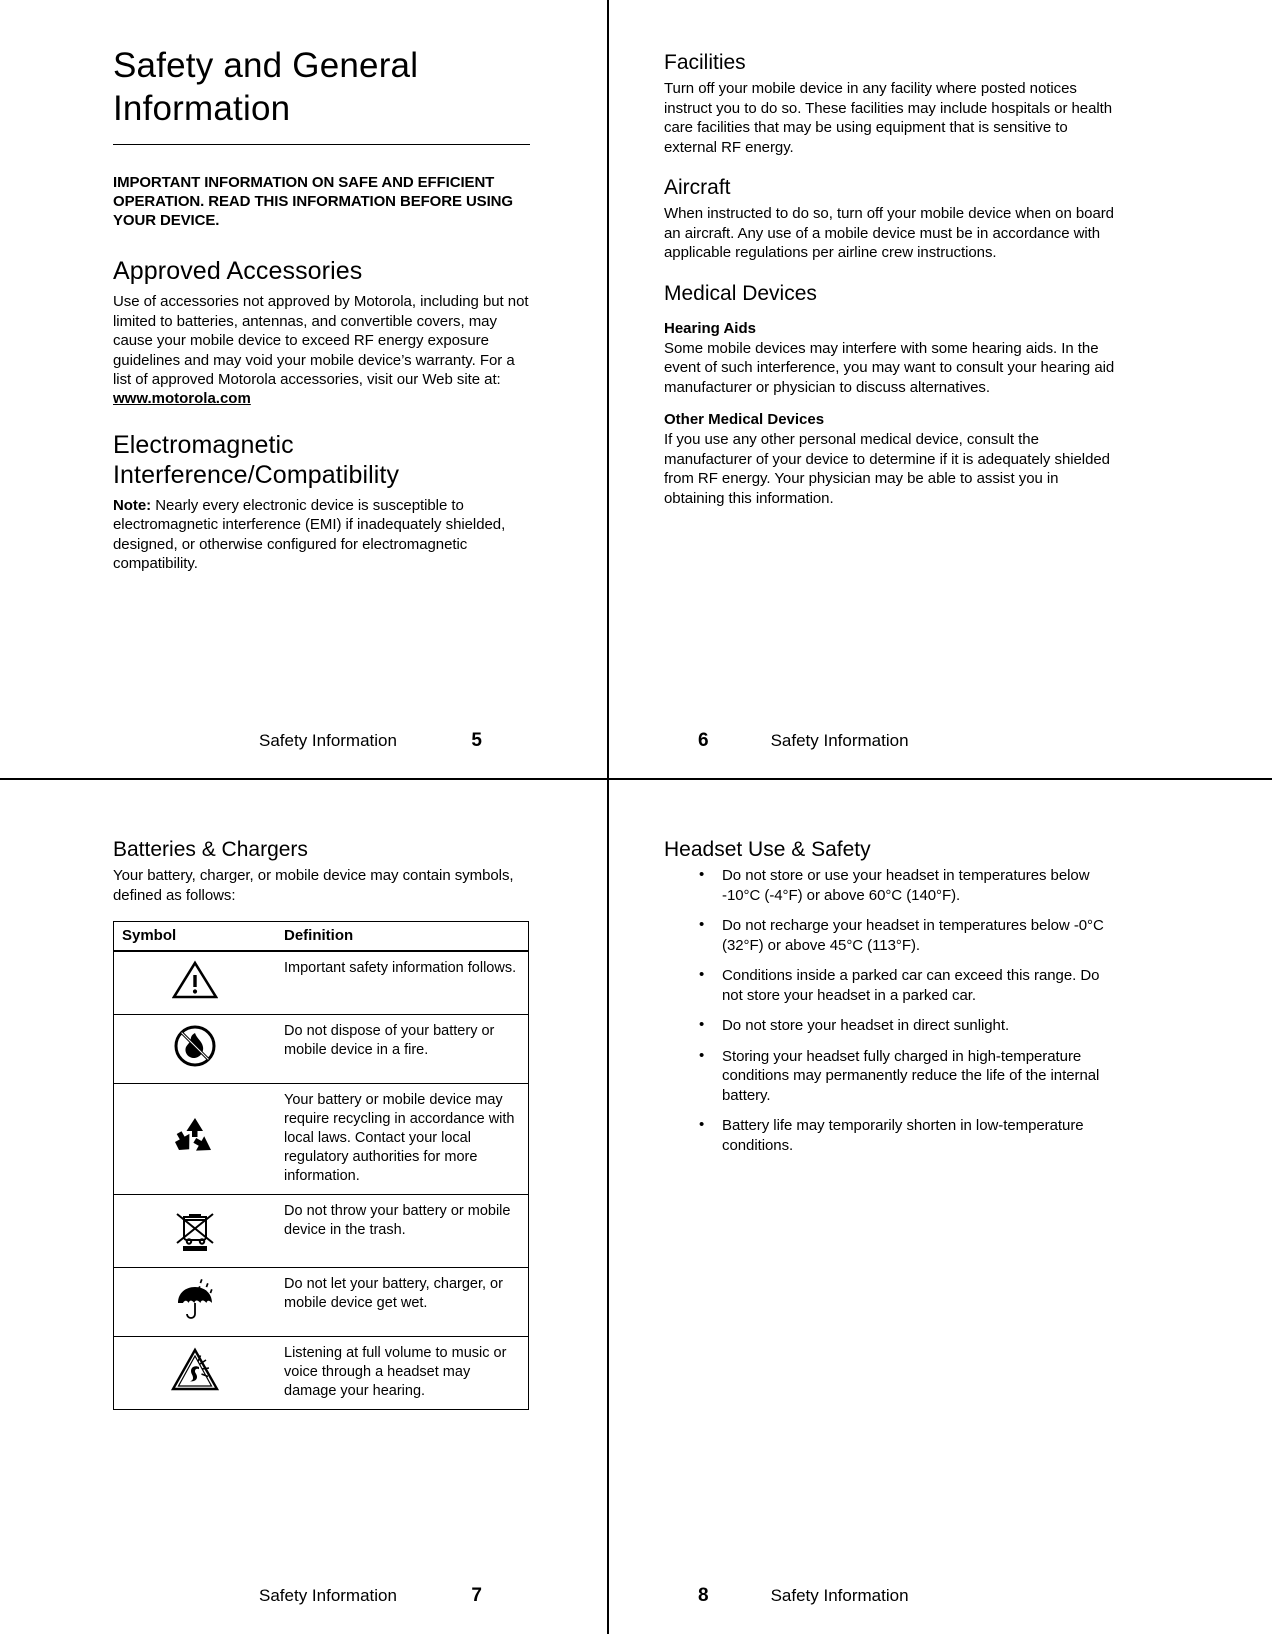  What do you see at coordinates (194, 1231) in the screenshot?
I see `crossed-out-wheelie-bin-icon` at bounding box center [194, 1231].